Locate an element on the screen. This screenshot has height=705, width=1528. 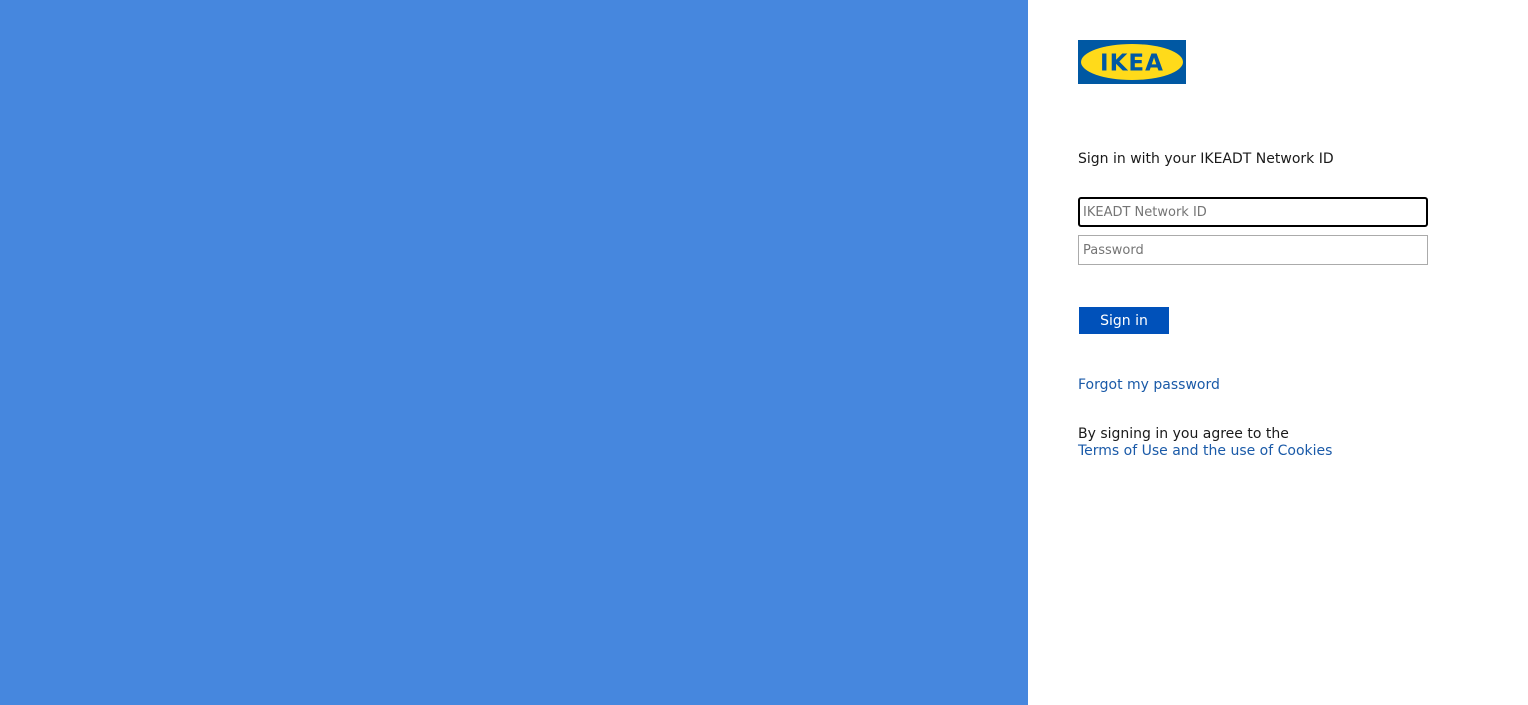
ikea-logo: IKEA is located at coordinates (1132, 62).